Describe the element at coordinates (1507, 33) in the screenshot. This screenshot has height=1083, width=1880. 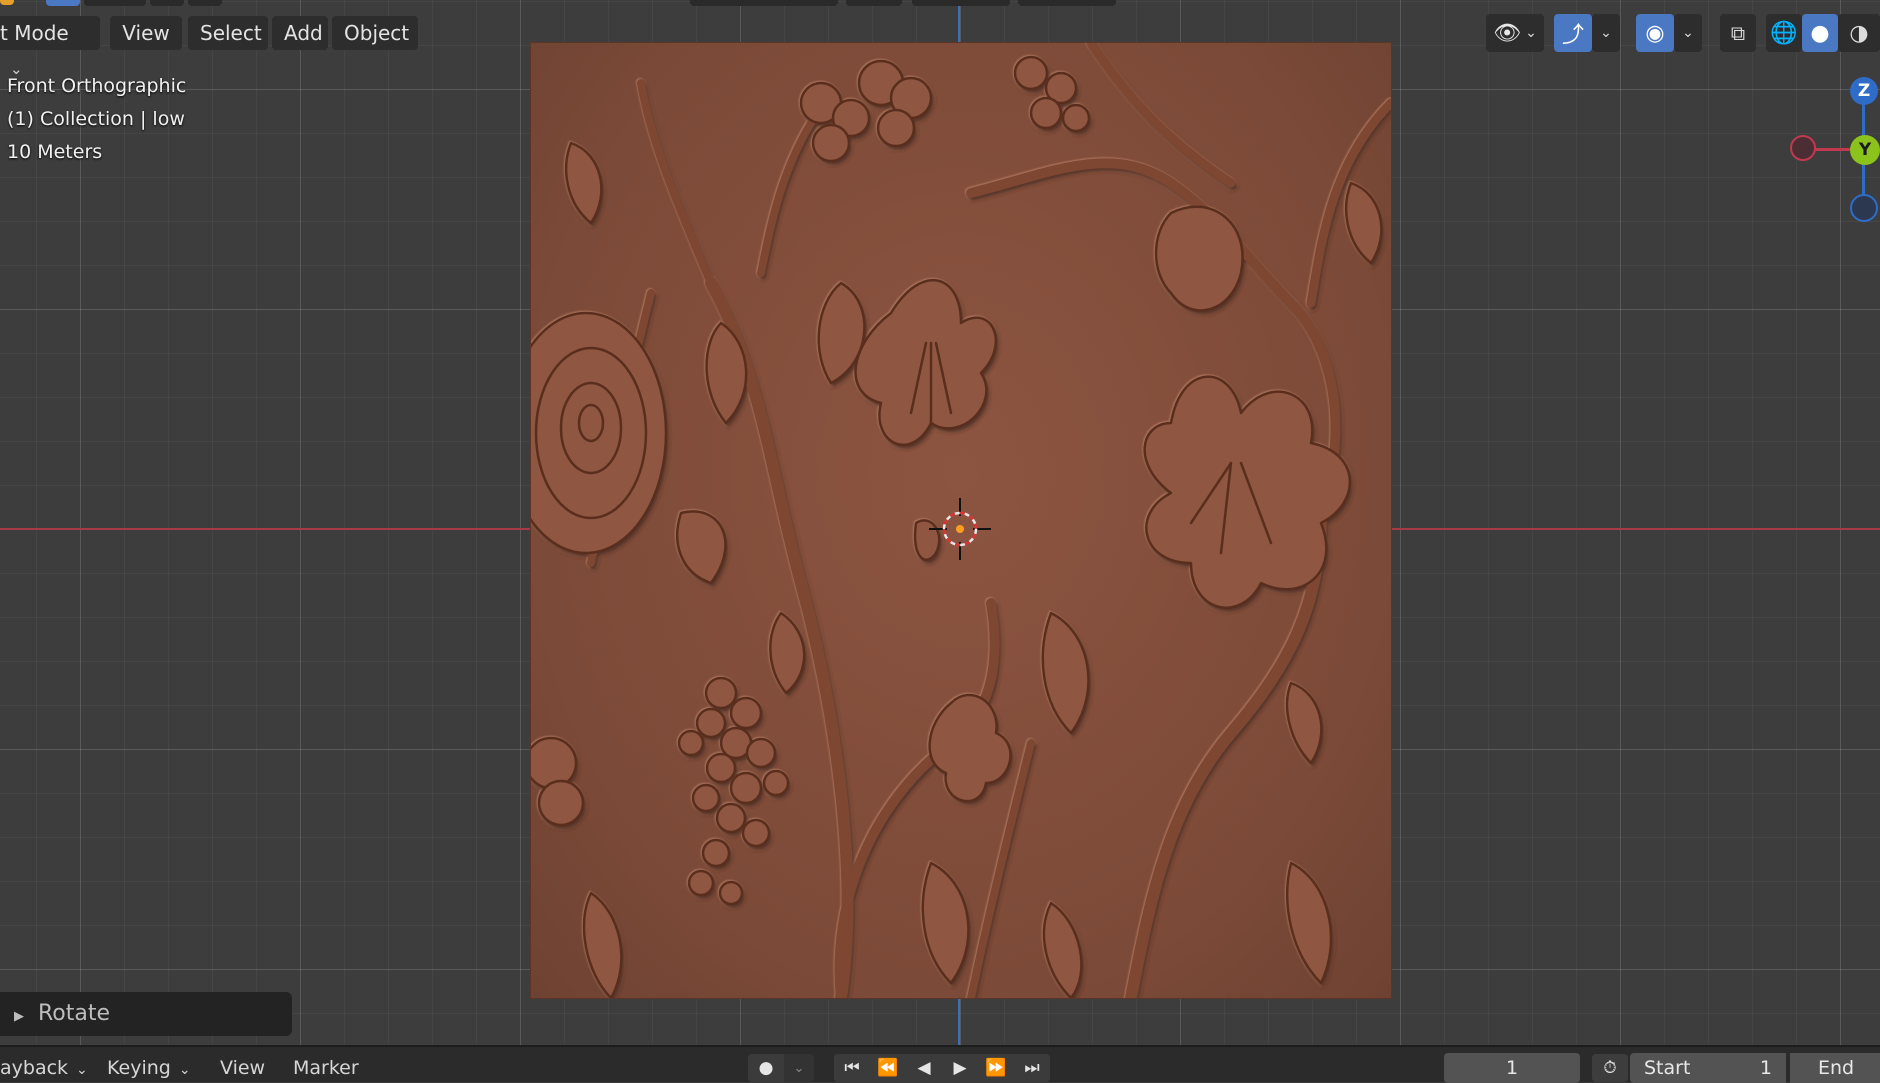
I see `eye-icon: 👁` at that location.